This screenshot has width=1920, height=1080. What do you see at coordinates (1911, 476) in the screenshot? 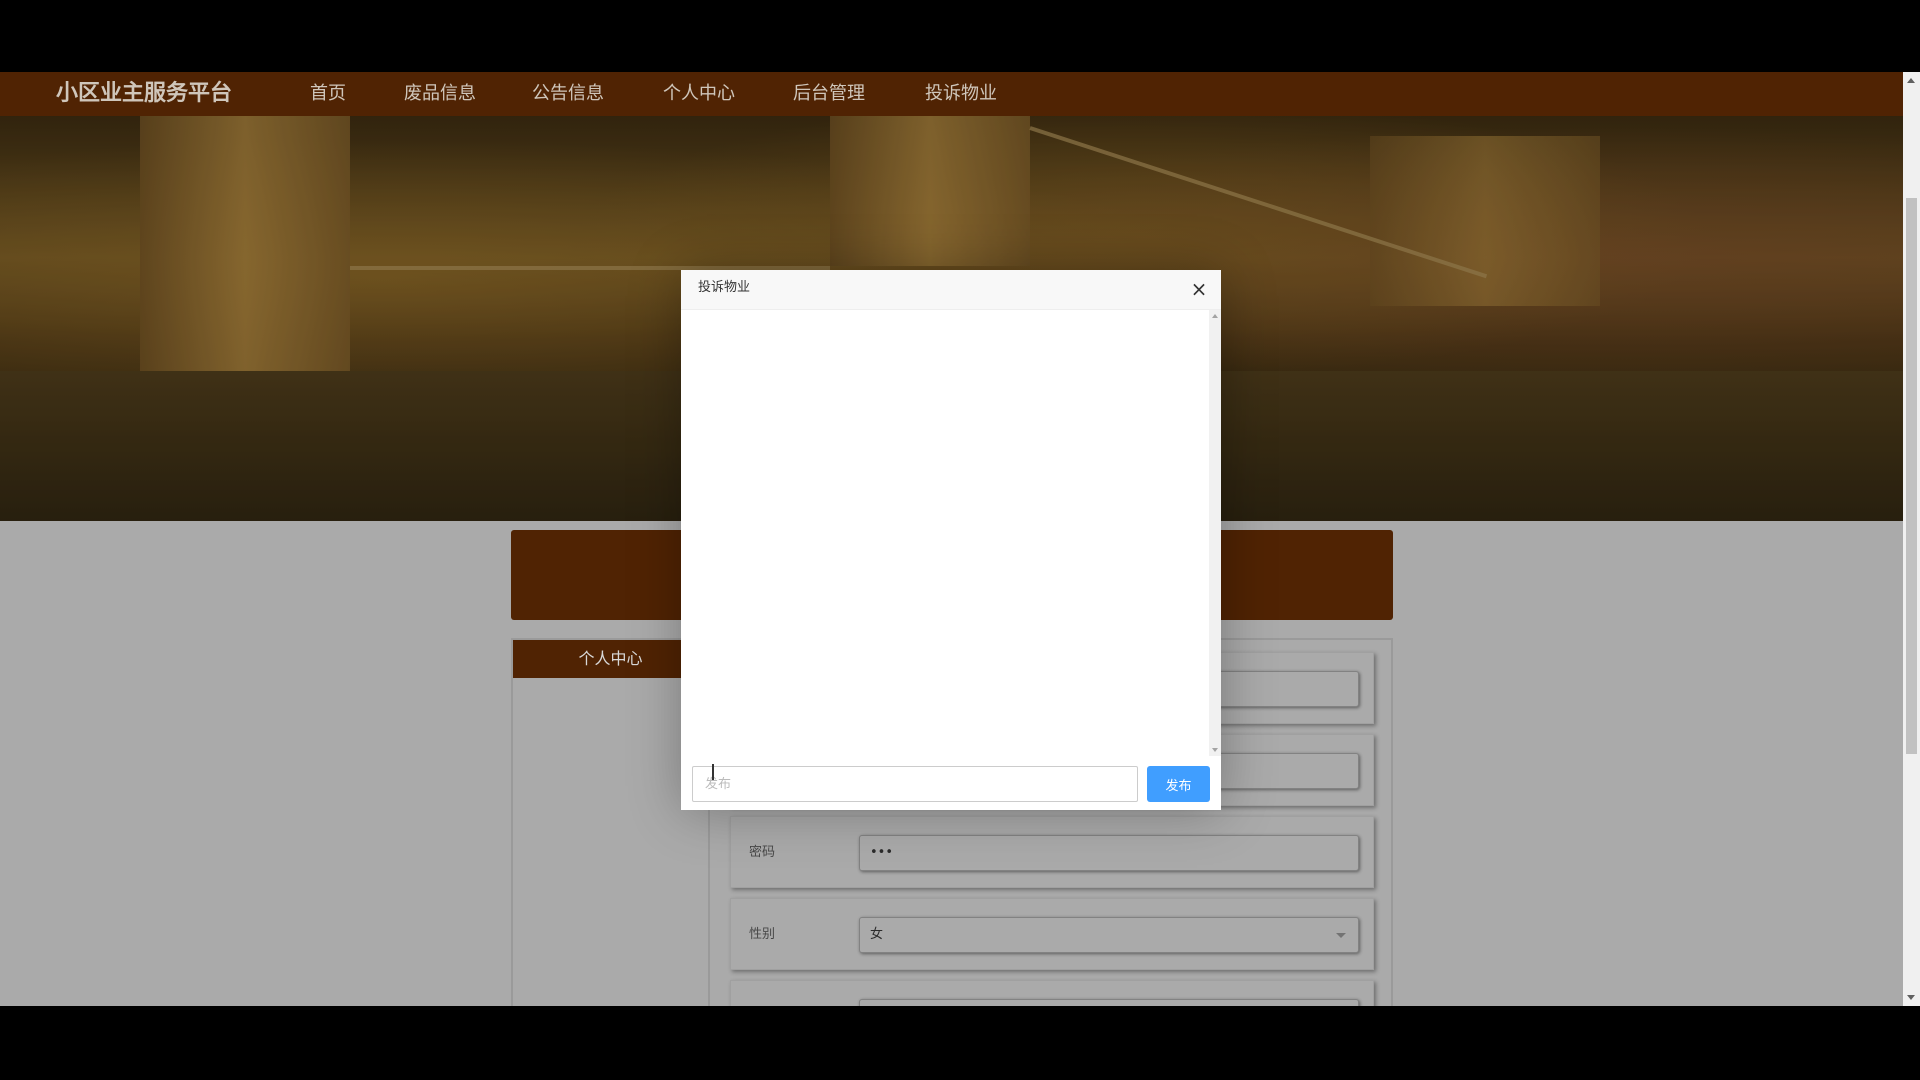
I see `scroll-thumb` at bounding box center [1911, 476].